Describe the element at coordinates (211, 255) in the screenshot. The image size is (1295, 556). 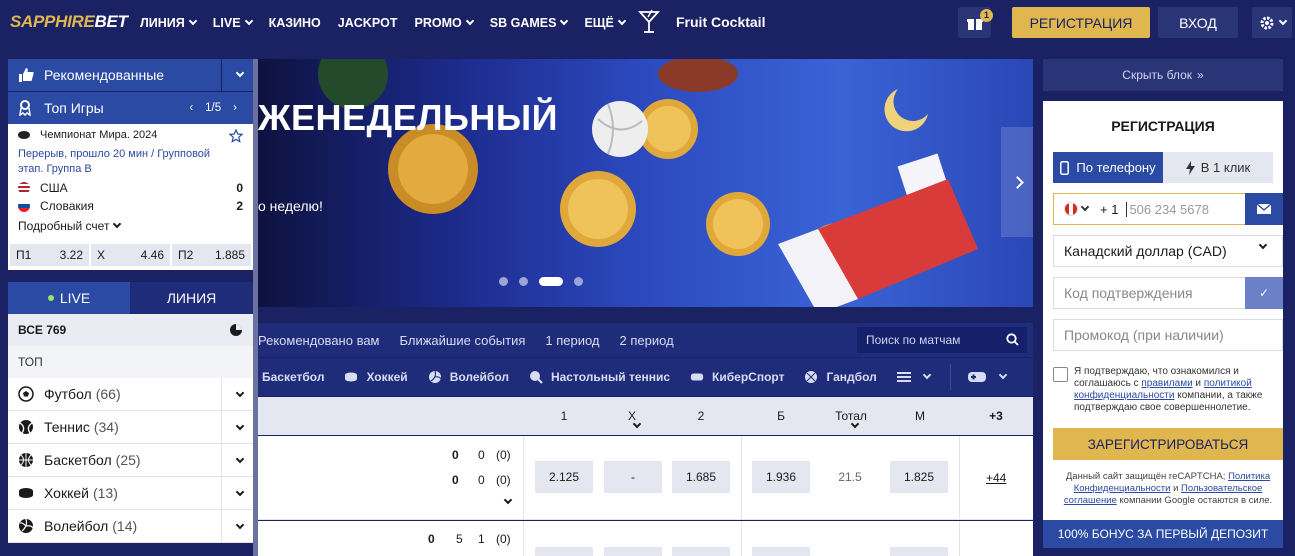
I see `odd-p2: П2 1.885` at that location.